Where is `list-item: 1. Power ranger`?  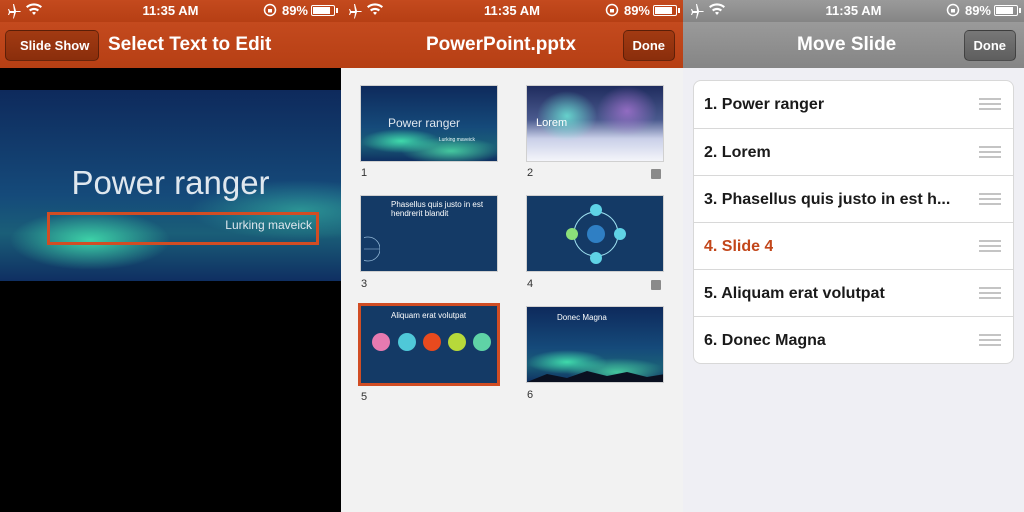
list-item: 1. Power ranger is located at coordinates (853, 104).